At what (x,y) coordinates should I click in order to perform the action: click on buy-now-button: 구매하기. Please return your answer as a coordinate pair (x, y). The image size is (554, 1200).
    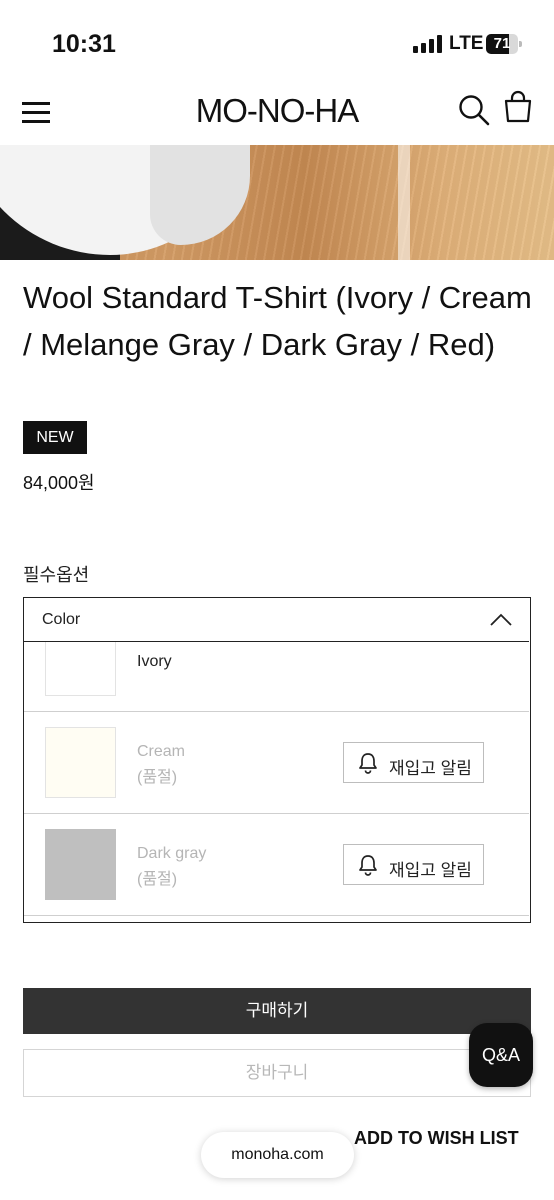
    Looking at the image, I should click on (277, 1011).